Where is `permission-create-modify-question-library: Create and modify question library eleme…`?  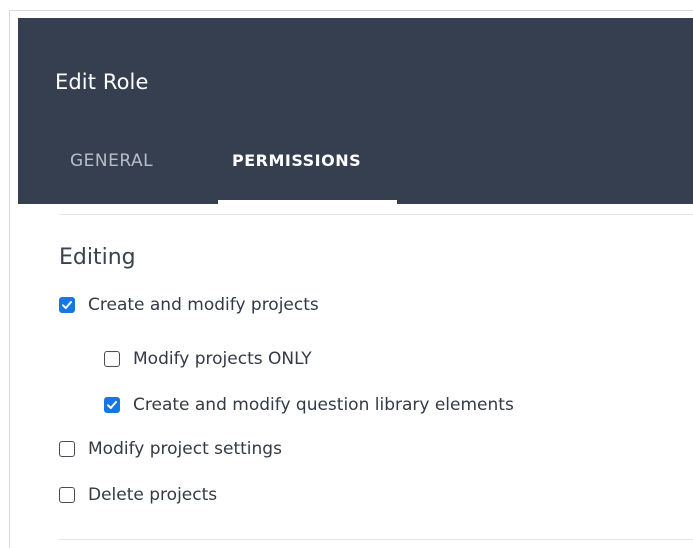
permission-create-modify-question-library: Create and modify question library eleme… is located at coordinates (309, 405).